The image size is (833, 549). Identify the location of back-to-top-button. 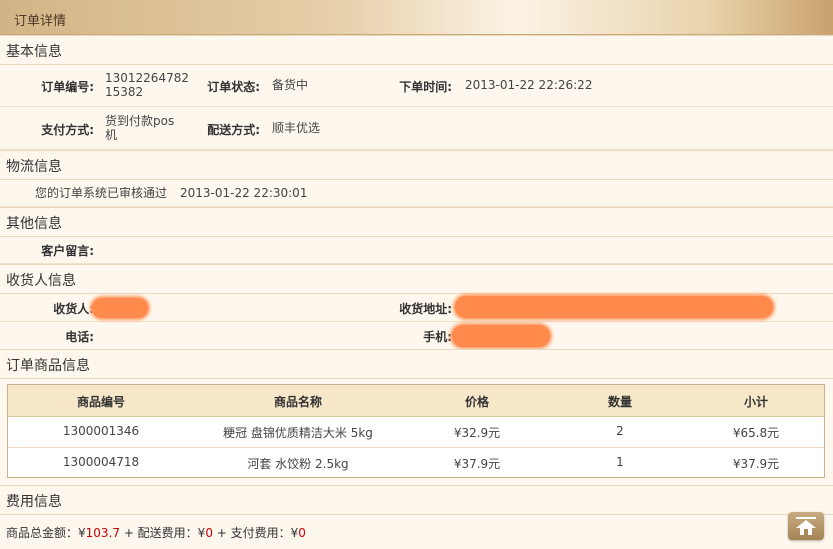
(806, 526).